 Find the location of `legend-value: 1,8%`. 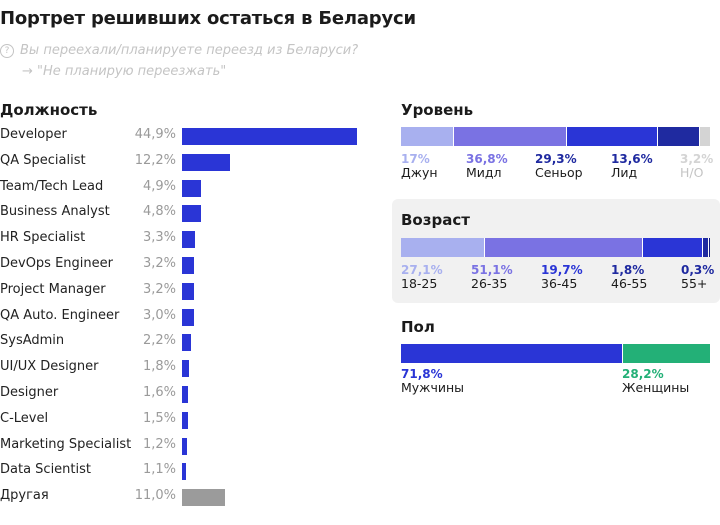

legend-value: 1,8% is located at coordinates (628, 270).